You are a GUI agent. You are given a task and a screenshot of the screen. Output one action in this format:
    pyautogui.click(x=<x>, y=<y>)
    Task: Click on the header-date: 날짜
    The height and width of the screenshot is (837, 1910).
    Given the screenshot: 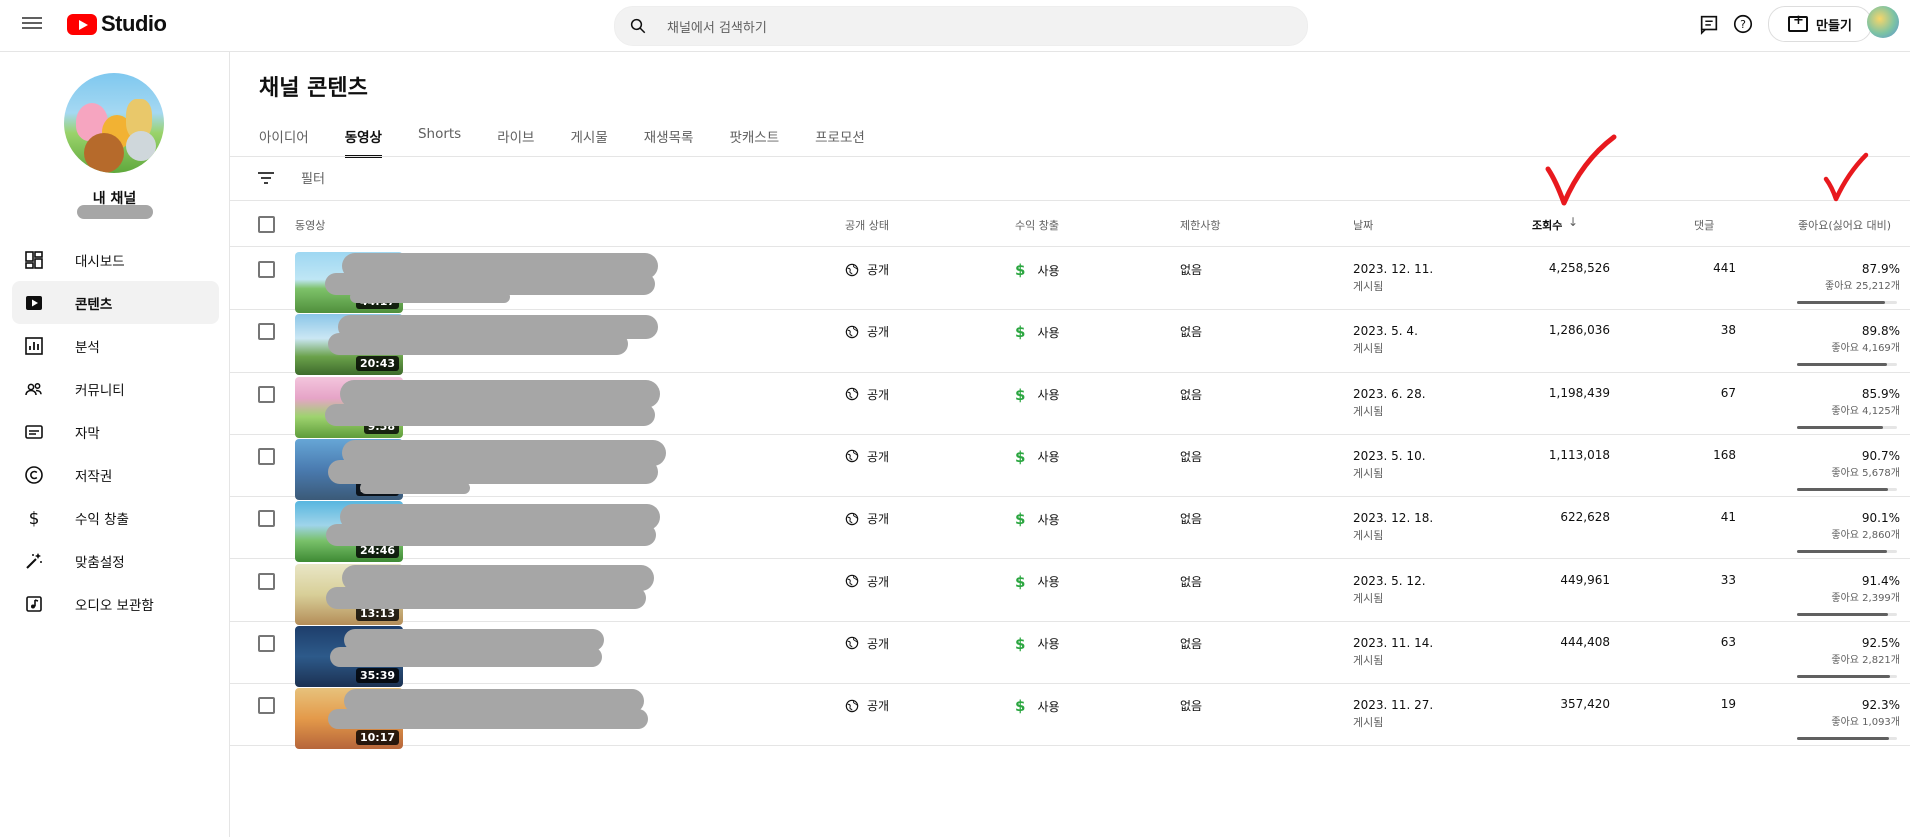 What is the action you would take?
    pyautogui.click(x=1363, y=225)
    